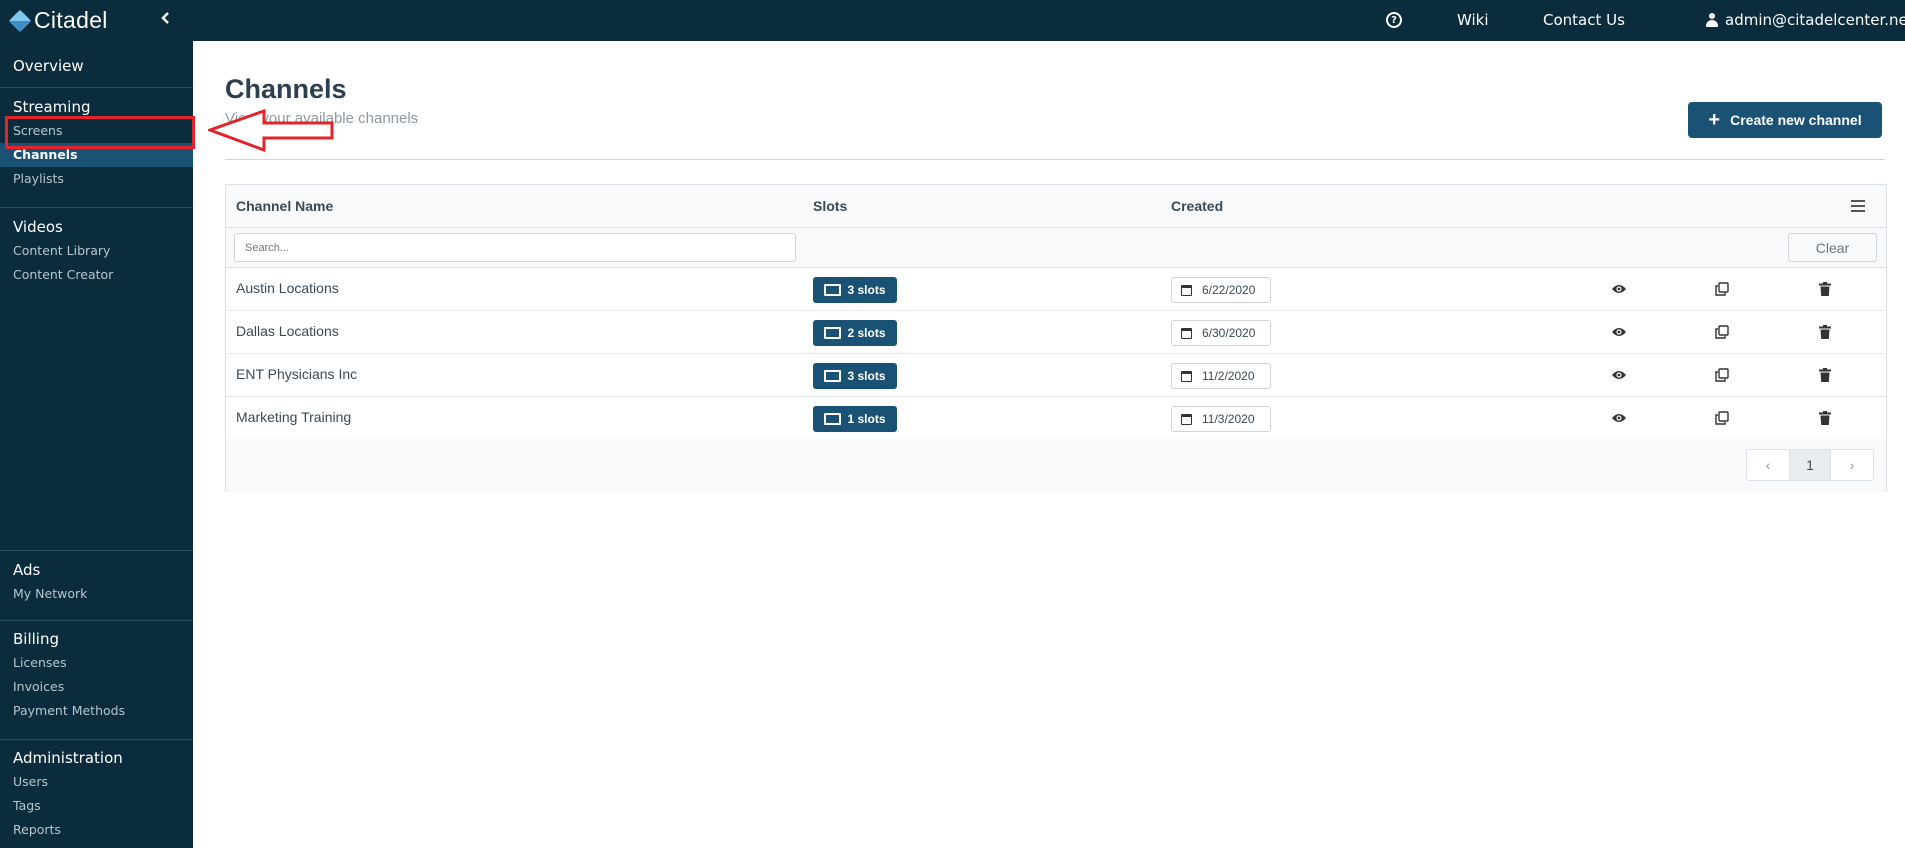 This screenshot has width=1905, height=848. I want to click on citadel-diamond-icon, so click(20, 20).